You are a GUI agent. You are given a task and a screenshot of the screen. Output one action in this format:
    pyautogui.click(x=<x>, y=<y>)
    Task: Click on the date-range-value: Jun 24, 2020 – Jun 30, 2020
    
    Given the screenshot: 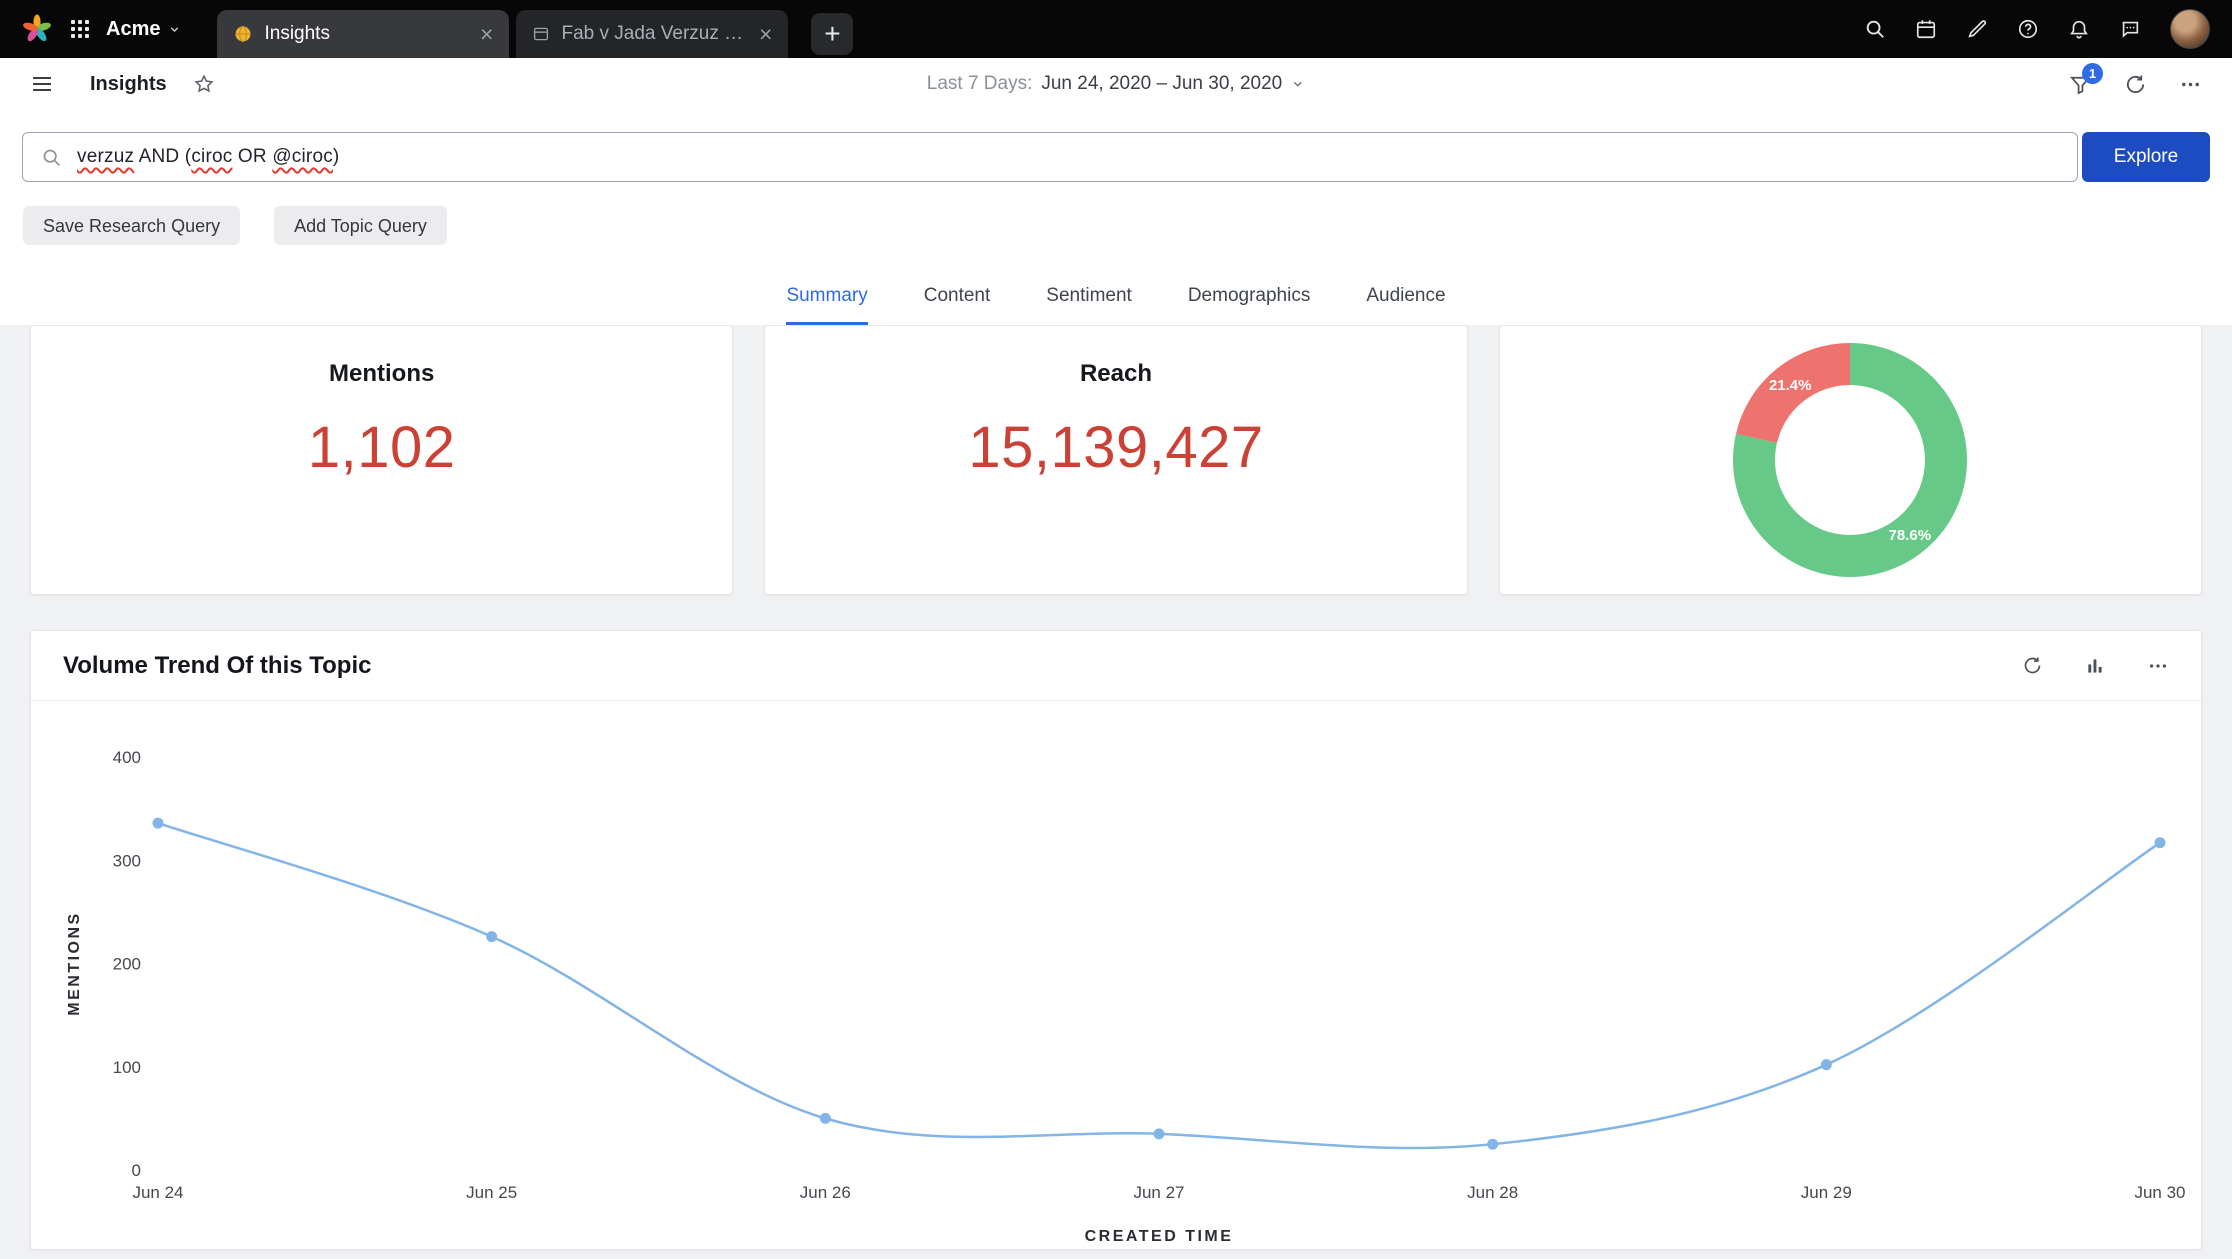 What is the action you would take?
    pyautogui.click(x=1162, y=83)
    